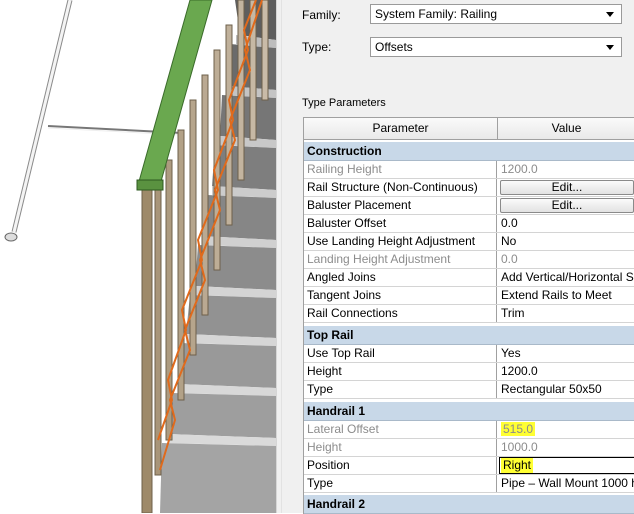  Describe the element at coordinates (344, 103) in the screenshot. I see `type-parameters-heading: Type Parameters` at that location.